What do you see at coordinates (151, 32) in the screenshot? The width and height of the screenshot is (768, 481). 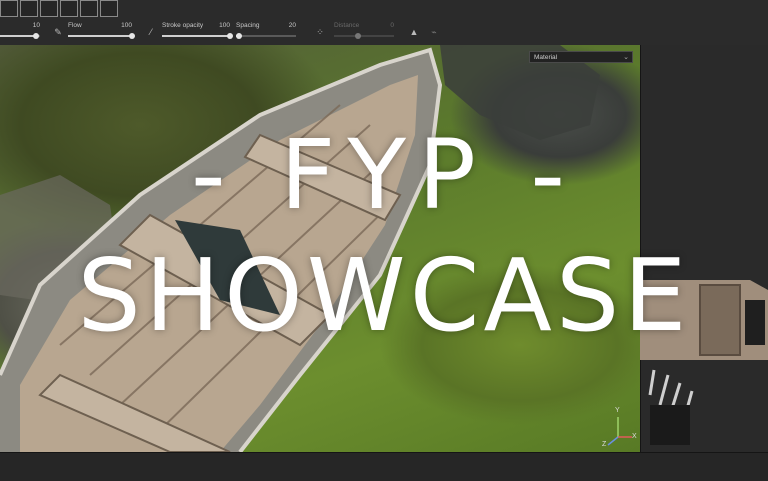 I see `stroke-icon: ⁄` at bounding box center [151, 32].